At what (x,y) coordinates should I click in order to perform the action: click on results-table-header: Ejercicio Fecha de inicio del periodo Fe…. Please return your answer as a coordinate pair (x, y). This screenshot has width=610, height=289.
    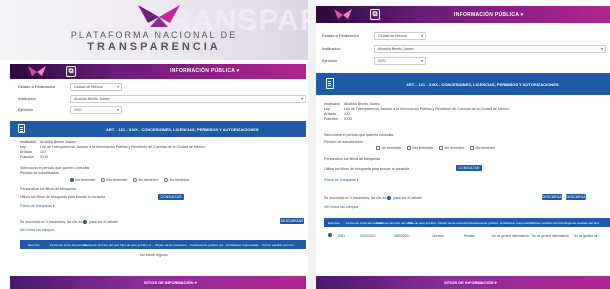
    Looking at the image, I should click on (467, 222).